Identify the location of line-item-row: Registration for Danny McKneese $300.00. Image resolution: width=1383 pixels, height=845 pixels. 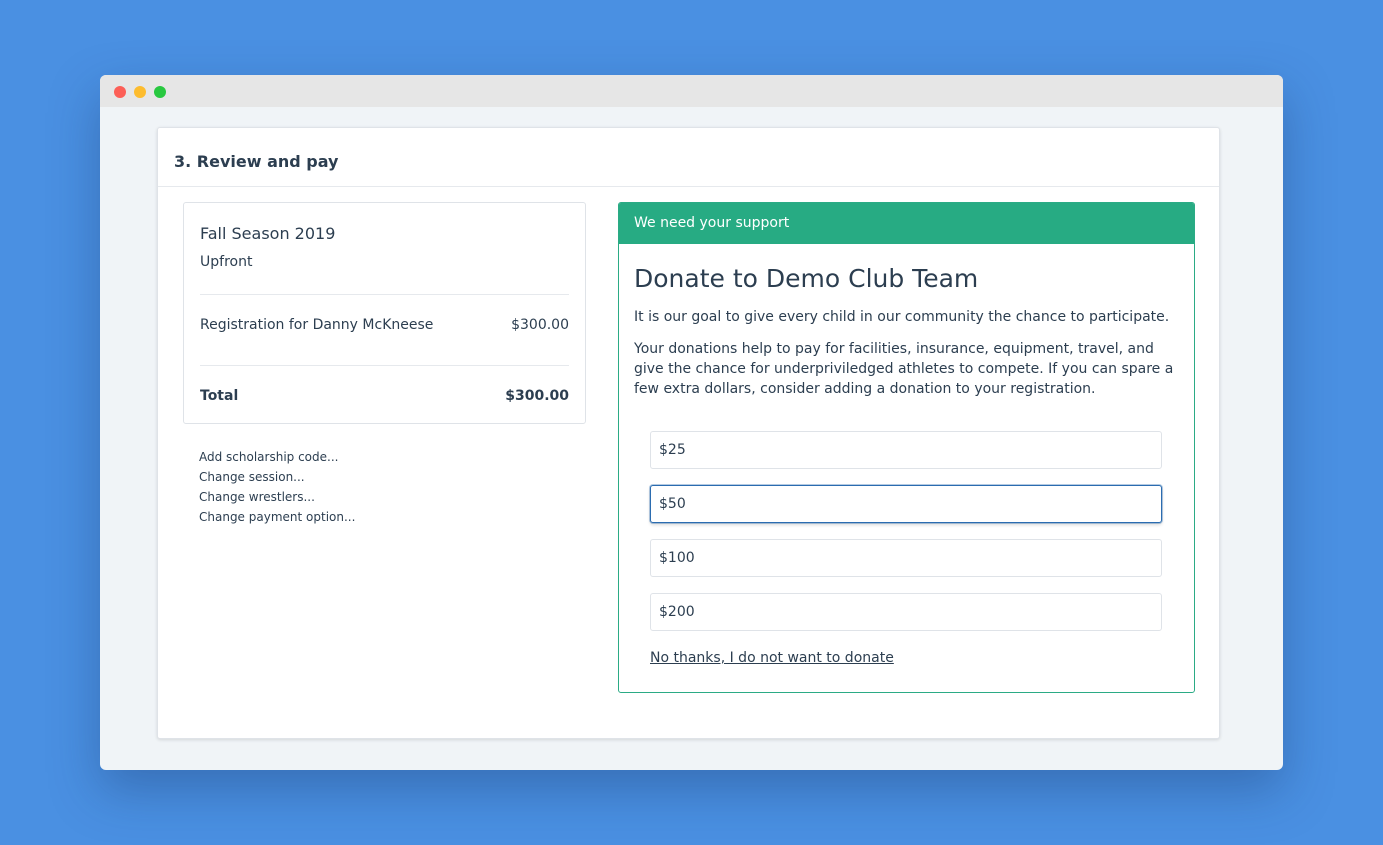
(384, 325).